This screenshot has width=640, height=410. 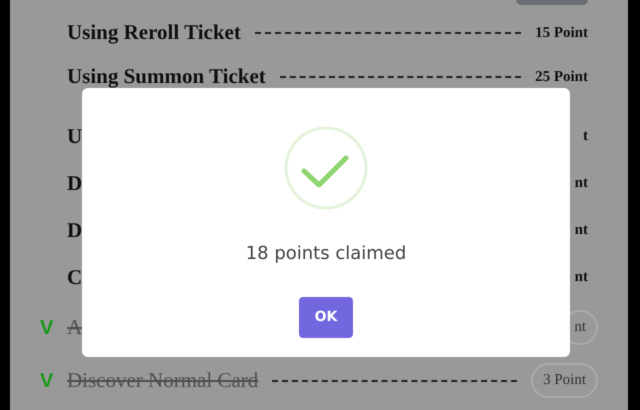 I want to click on task-title: Using Summon Ticket, so click(x=166, y=76).